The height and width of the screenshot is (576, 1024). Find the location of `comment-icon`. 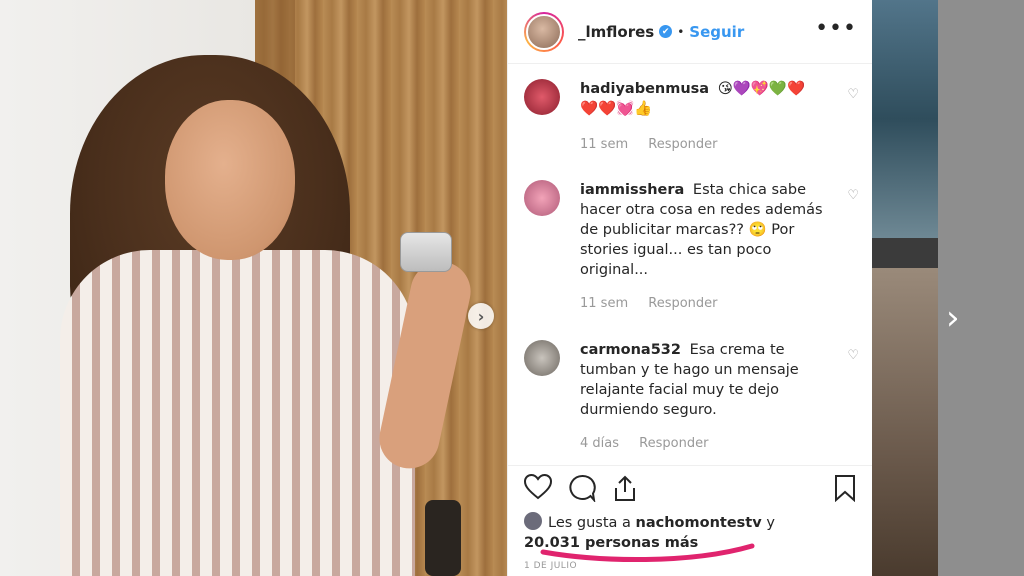

comment-icon is located at coordinates (582, 488).